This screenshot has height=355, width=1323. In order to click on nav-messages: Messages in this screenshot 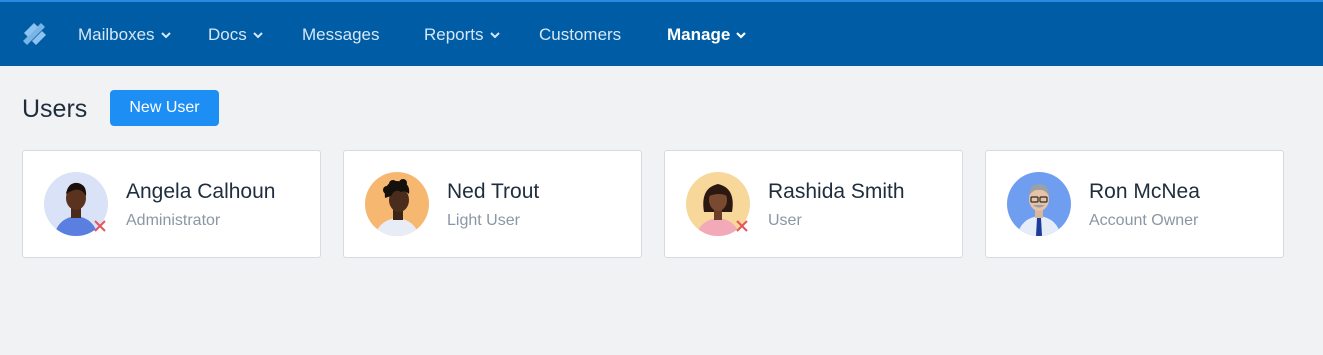, I will do `click(340, 35)`.